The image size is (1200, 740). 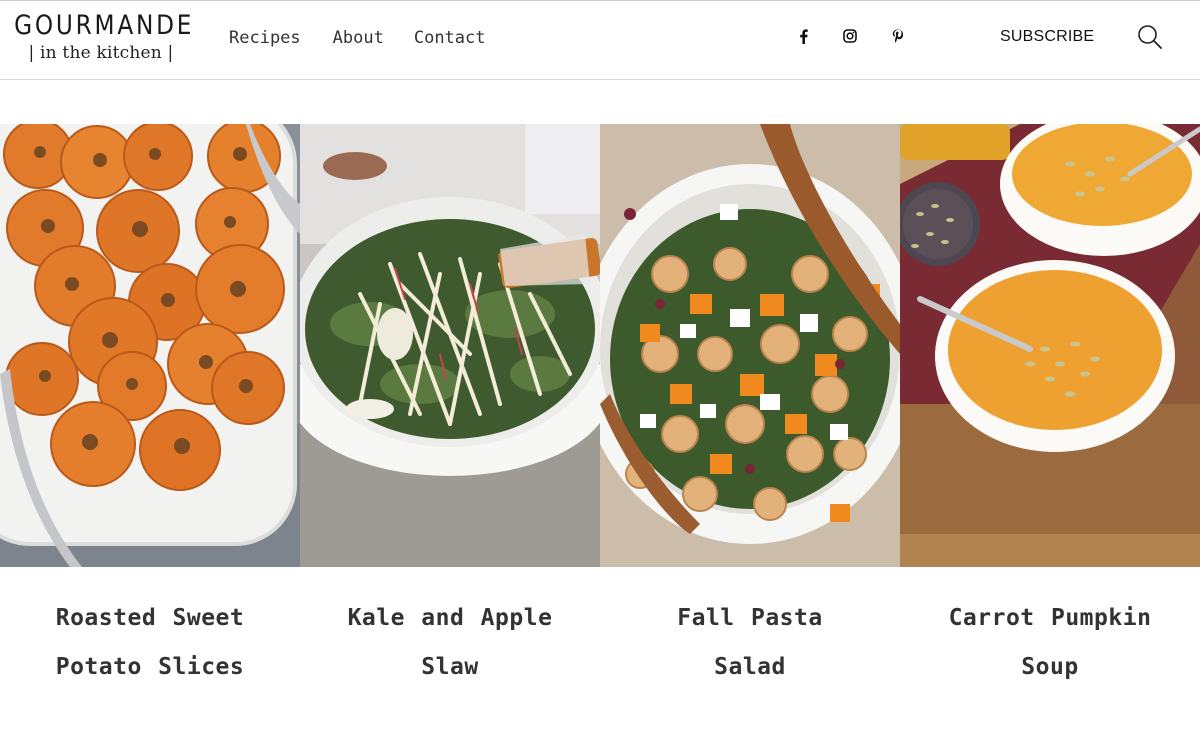 I want to click on recipe-title: Kale and Apple Slaw, so click(x=450, y=643).